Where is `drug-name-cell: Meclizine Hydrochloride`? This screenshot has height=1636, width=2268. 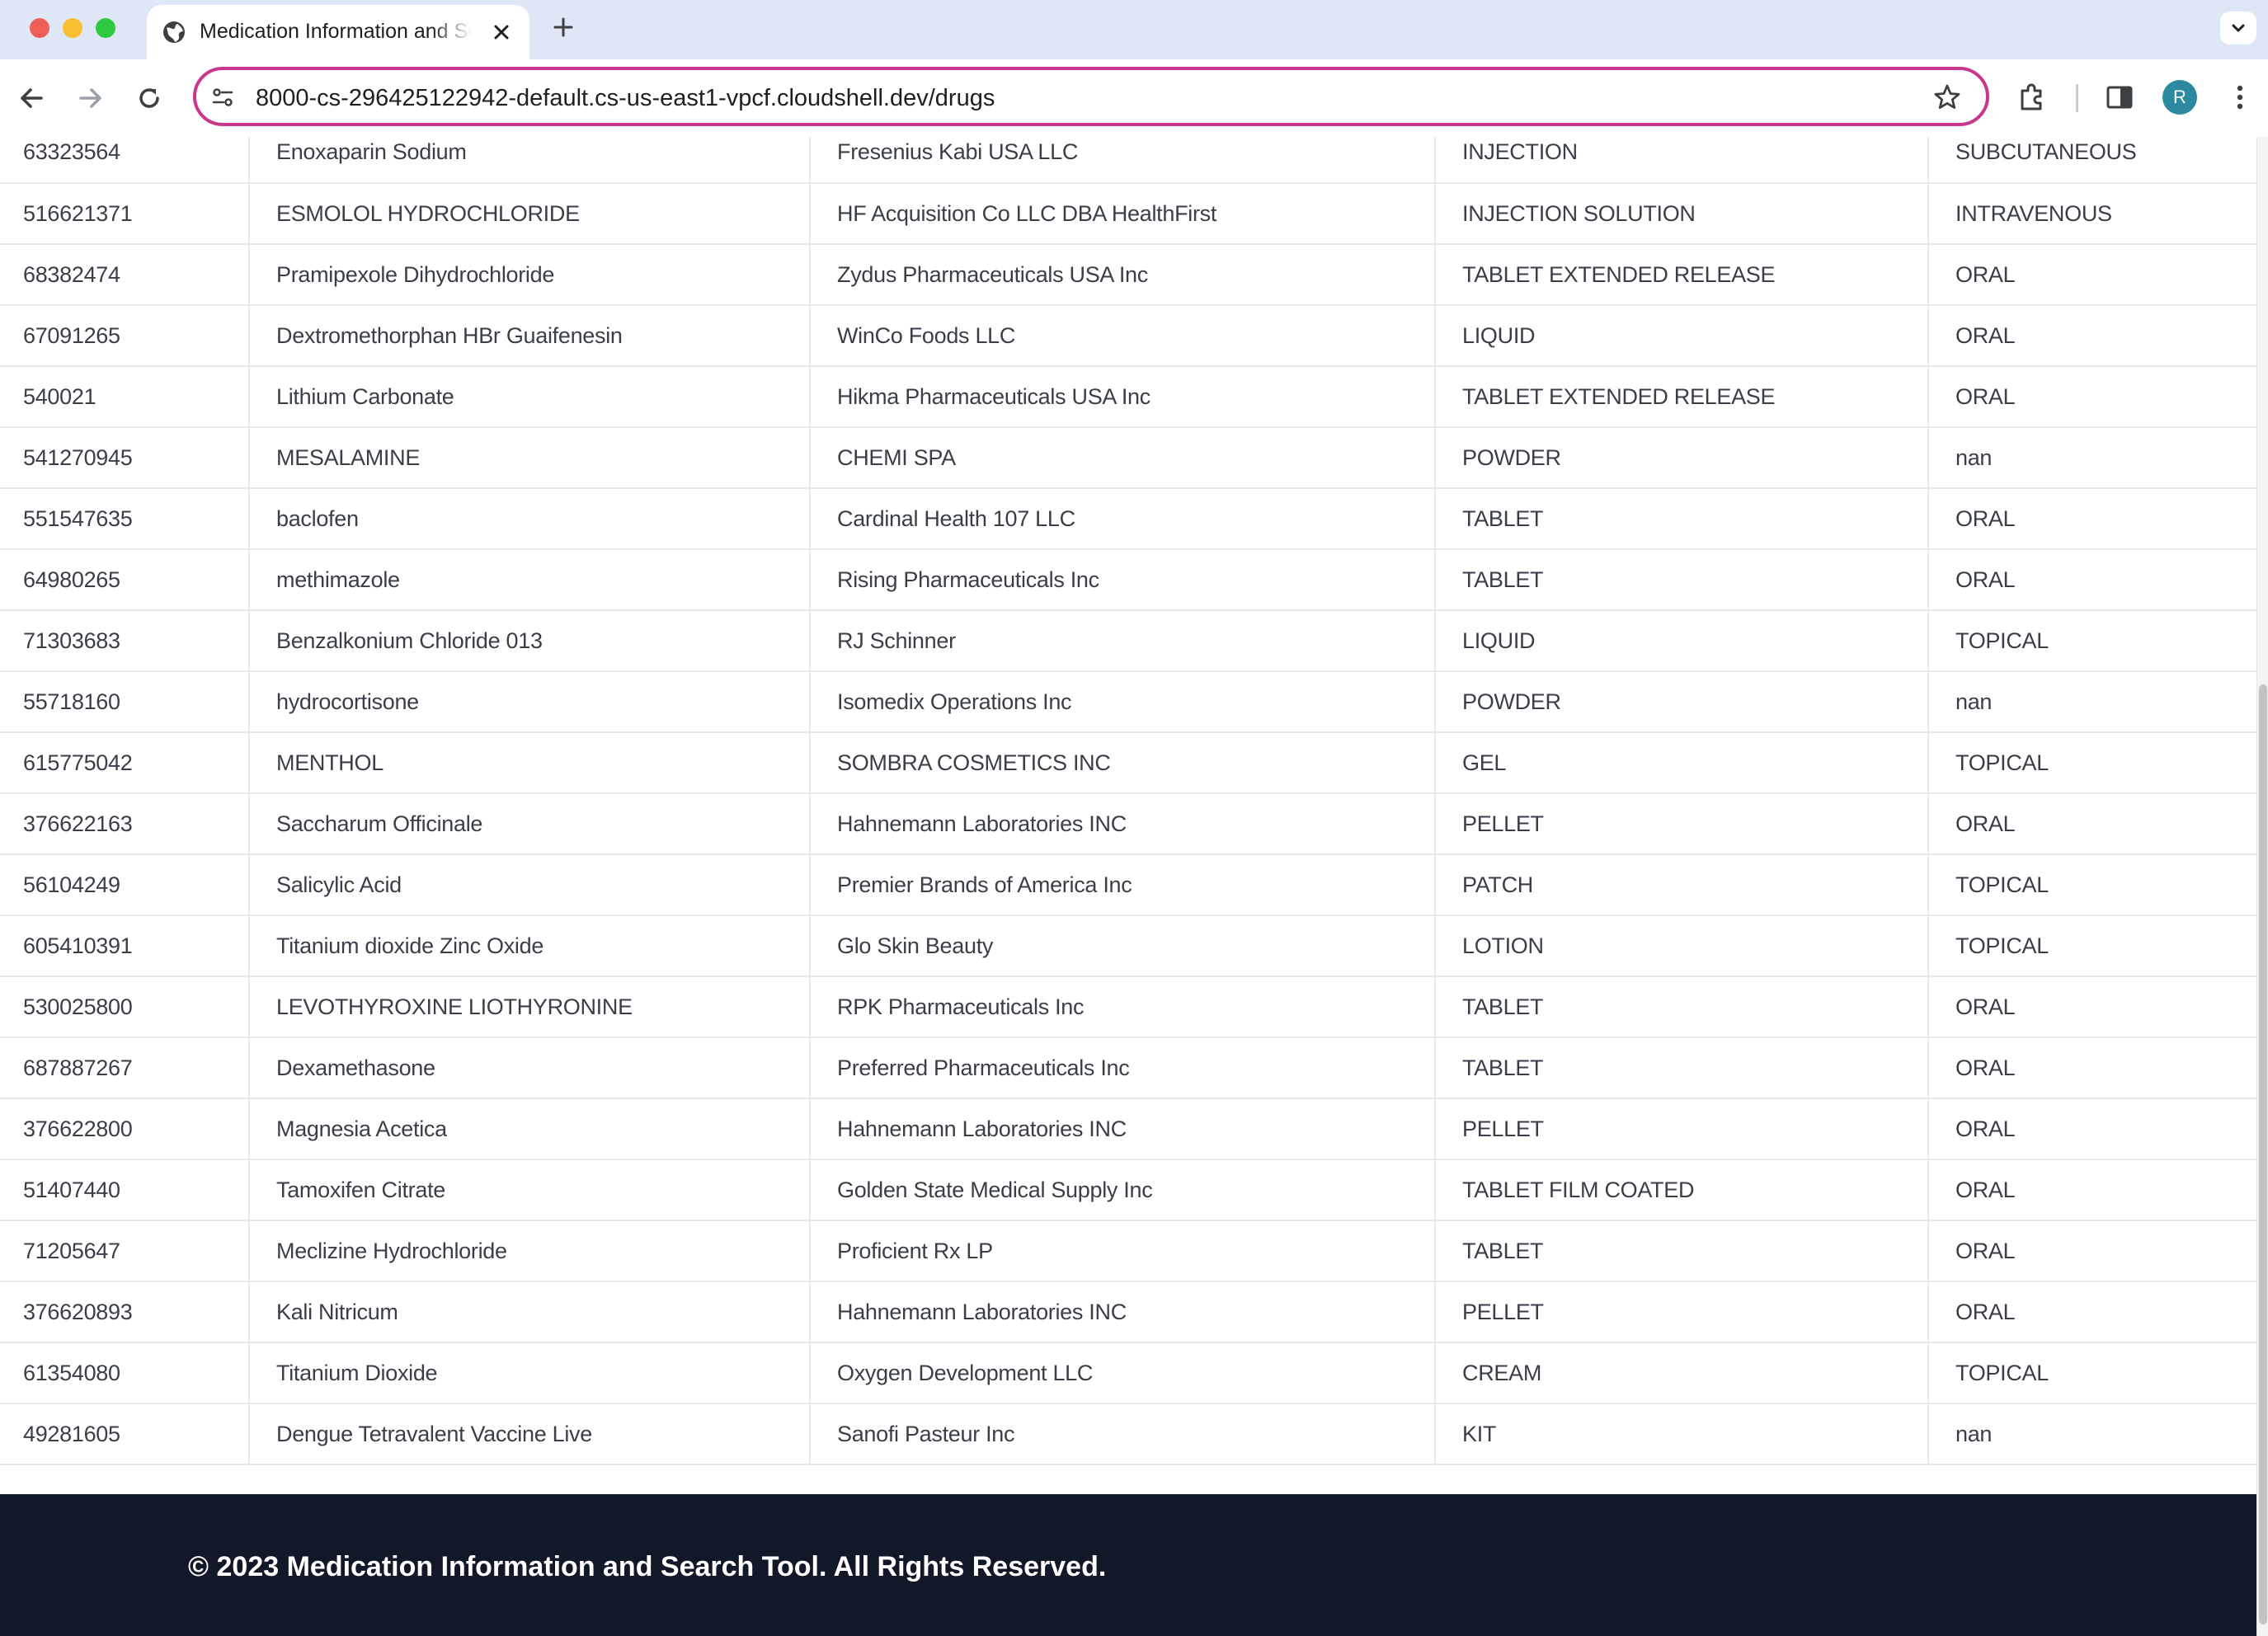
drug-name-cell: Meclizine Hydrochloride is located at coordinates (529, 1251).